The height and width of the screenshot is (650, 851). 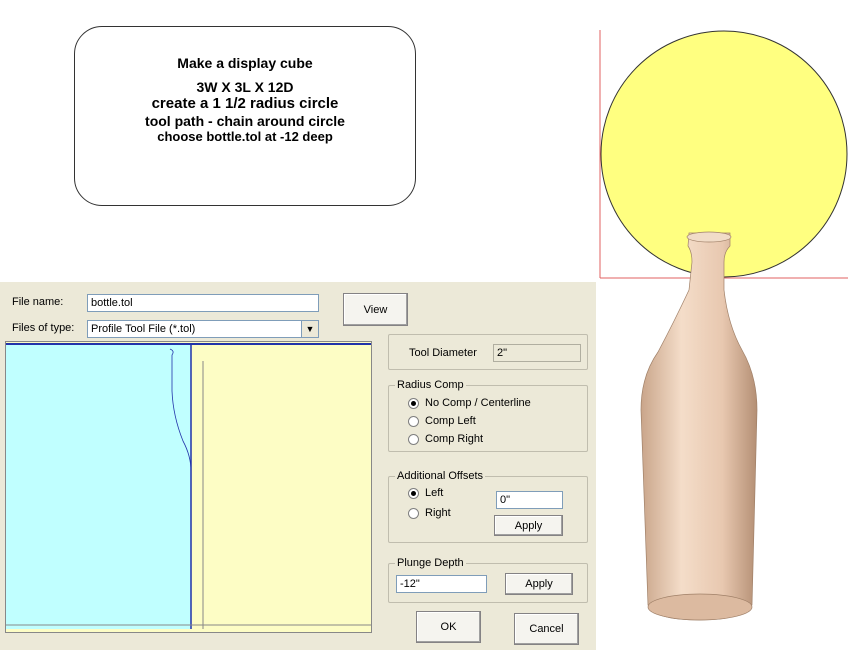 What do you see at coordinates (709, 237) in the screenshot?
I see `bottle-lip` at bounding box center [709, 237].